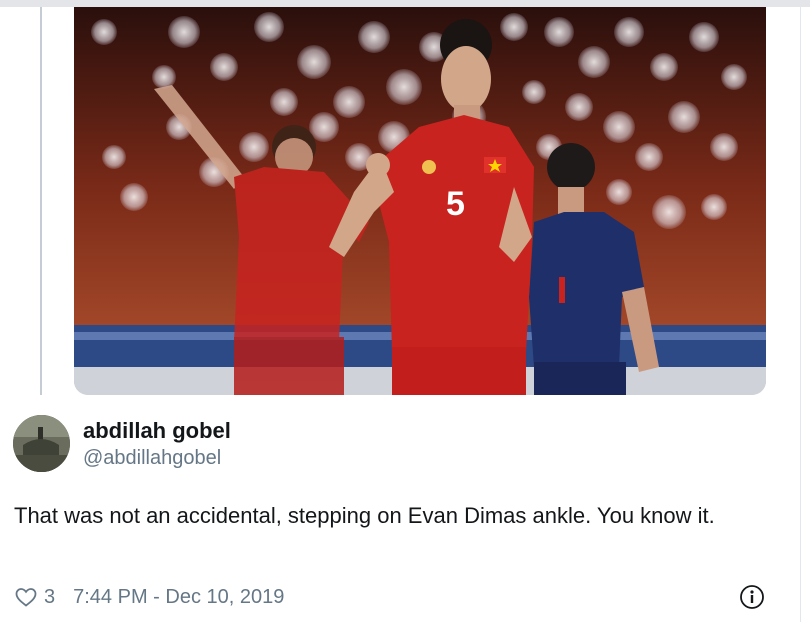  Describe the element at coordinates (455, 204) in the screenshot. I see `jersey-number: 5` at that location.